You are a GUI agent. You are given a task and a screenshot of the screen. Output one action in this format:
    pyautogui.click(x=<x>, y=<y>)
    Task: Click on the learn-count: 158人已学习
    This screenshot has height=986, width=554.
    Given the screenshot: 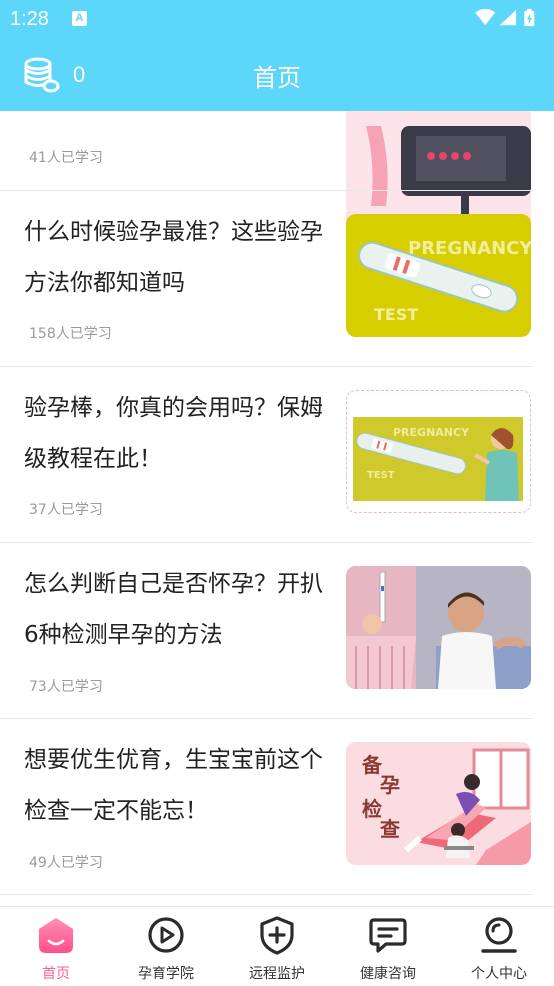 What is the action you would take?
    pyautogui.click(x=70, y=334)
    